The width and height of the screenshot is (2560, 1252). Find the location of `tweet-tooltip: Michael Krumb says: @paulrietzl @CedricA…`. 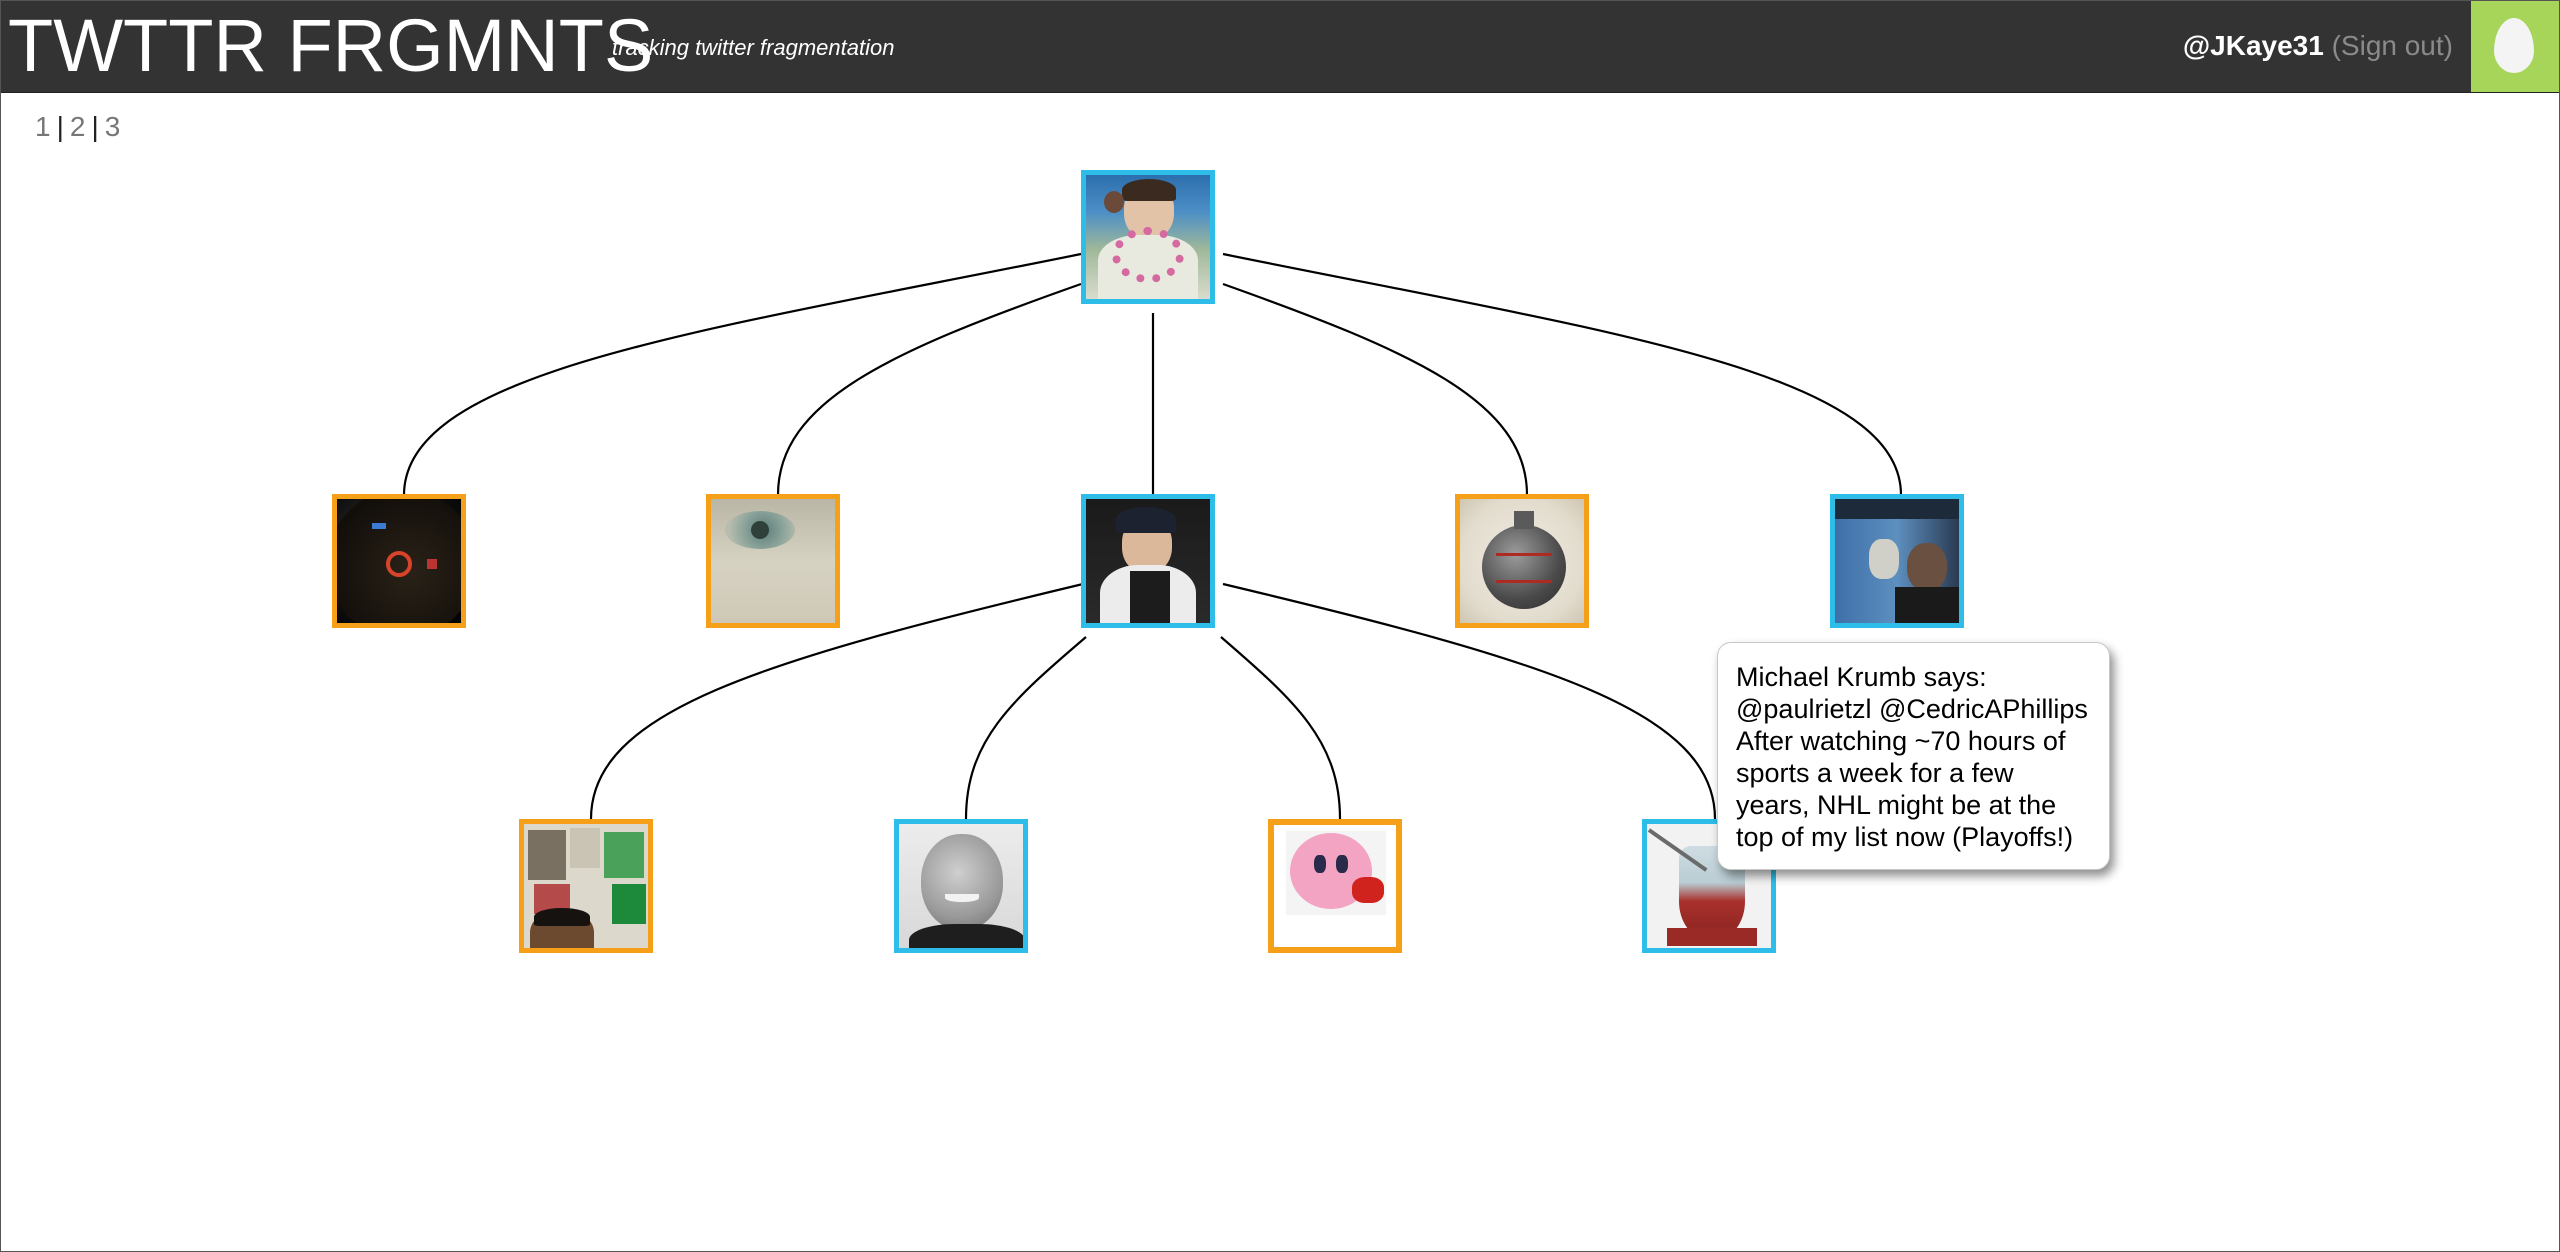

tweet-tooltip: Michael Krumb says: @paulrietzl @CedricA… is located at coordinates (1913, 756).